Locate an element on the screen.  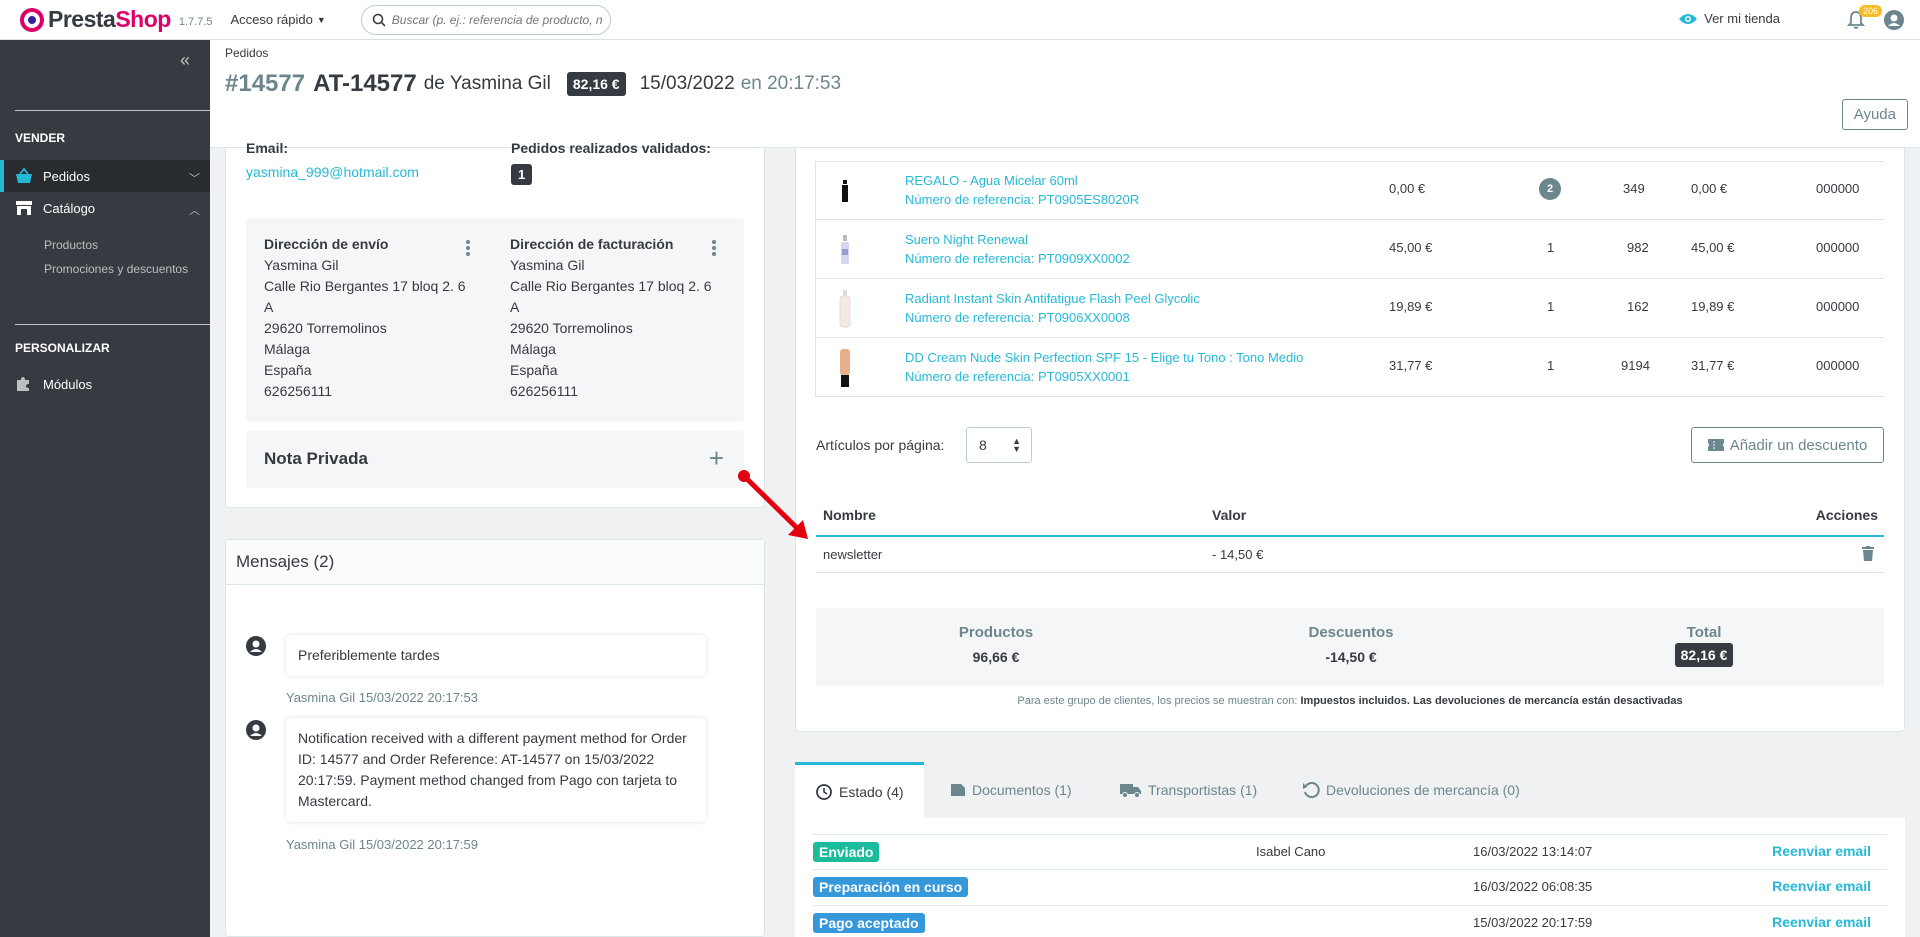
discount-value: - 14,50 € is located at coordinates (1238, 554).